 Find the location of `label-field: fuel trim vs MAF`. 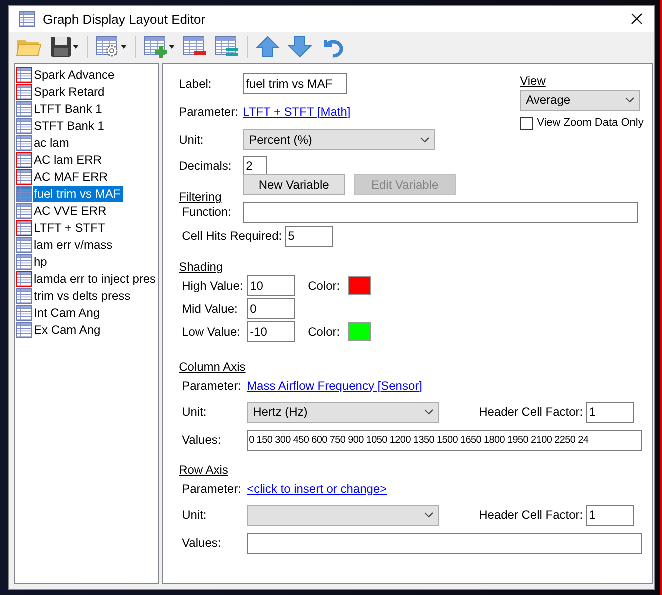

label-field: fuel trim vs MAF is located at coordinates (295, 83).